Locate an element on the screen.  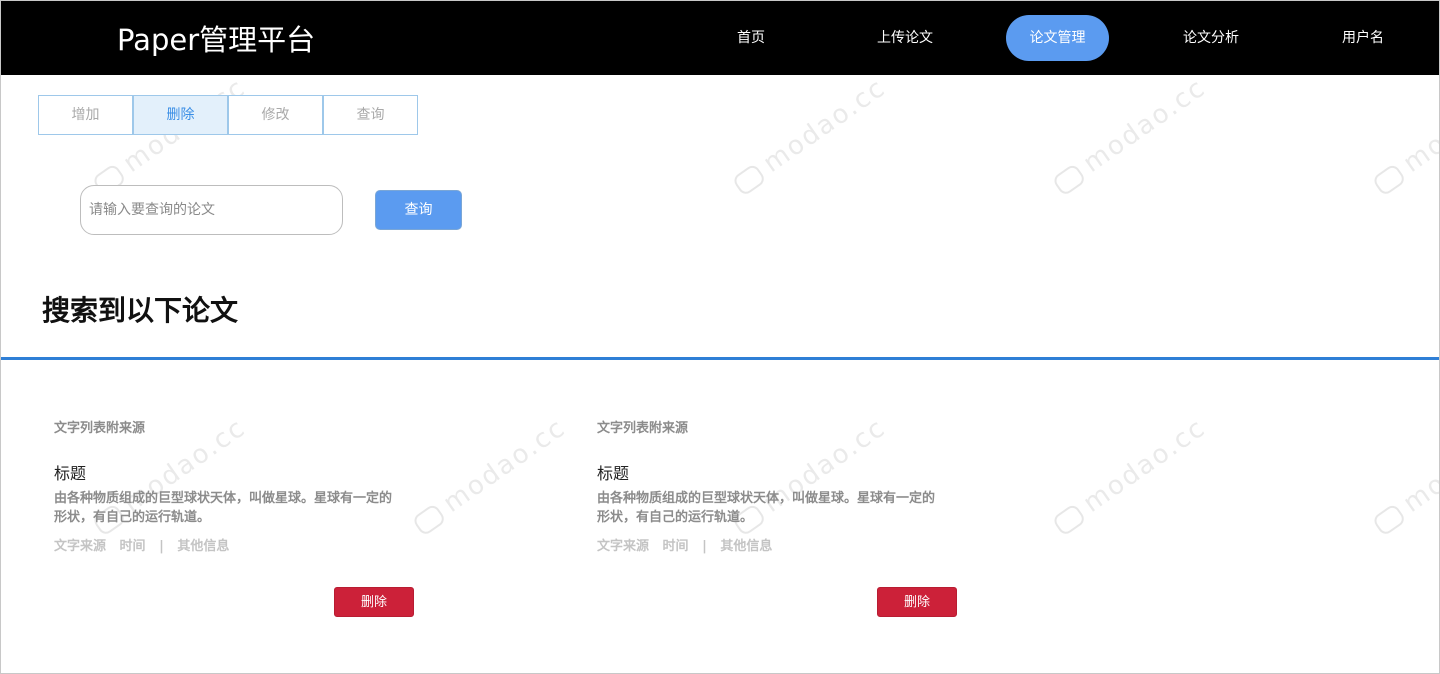
tab-edit: 修改 is located at coordinates (275, 115).